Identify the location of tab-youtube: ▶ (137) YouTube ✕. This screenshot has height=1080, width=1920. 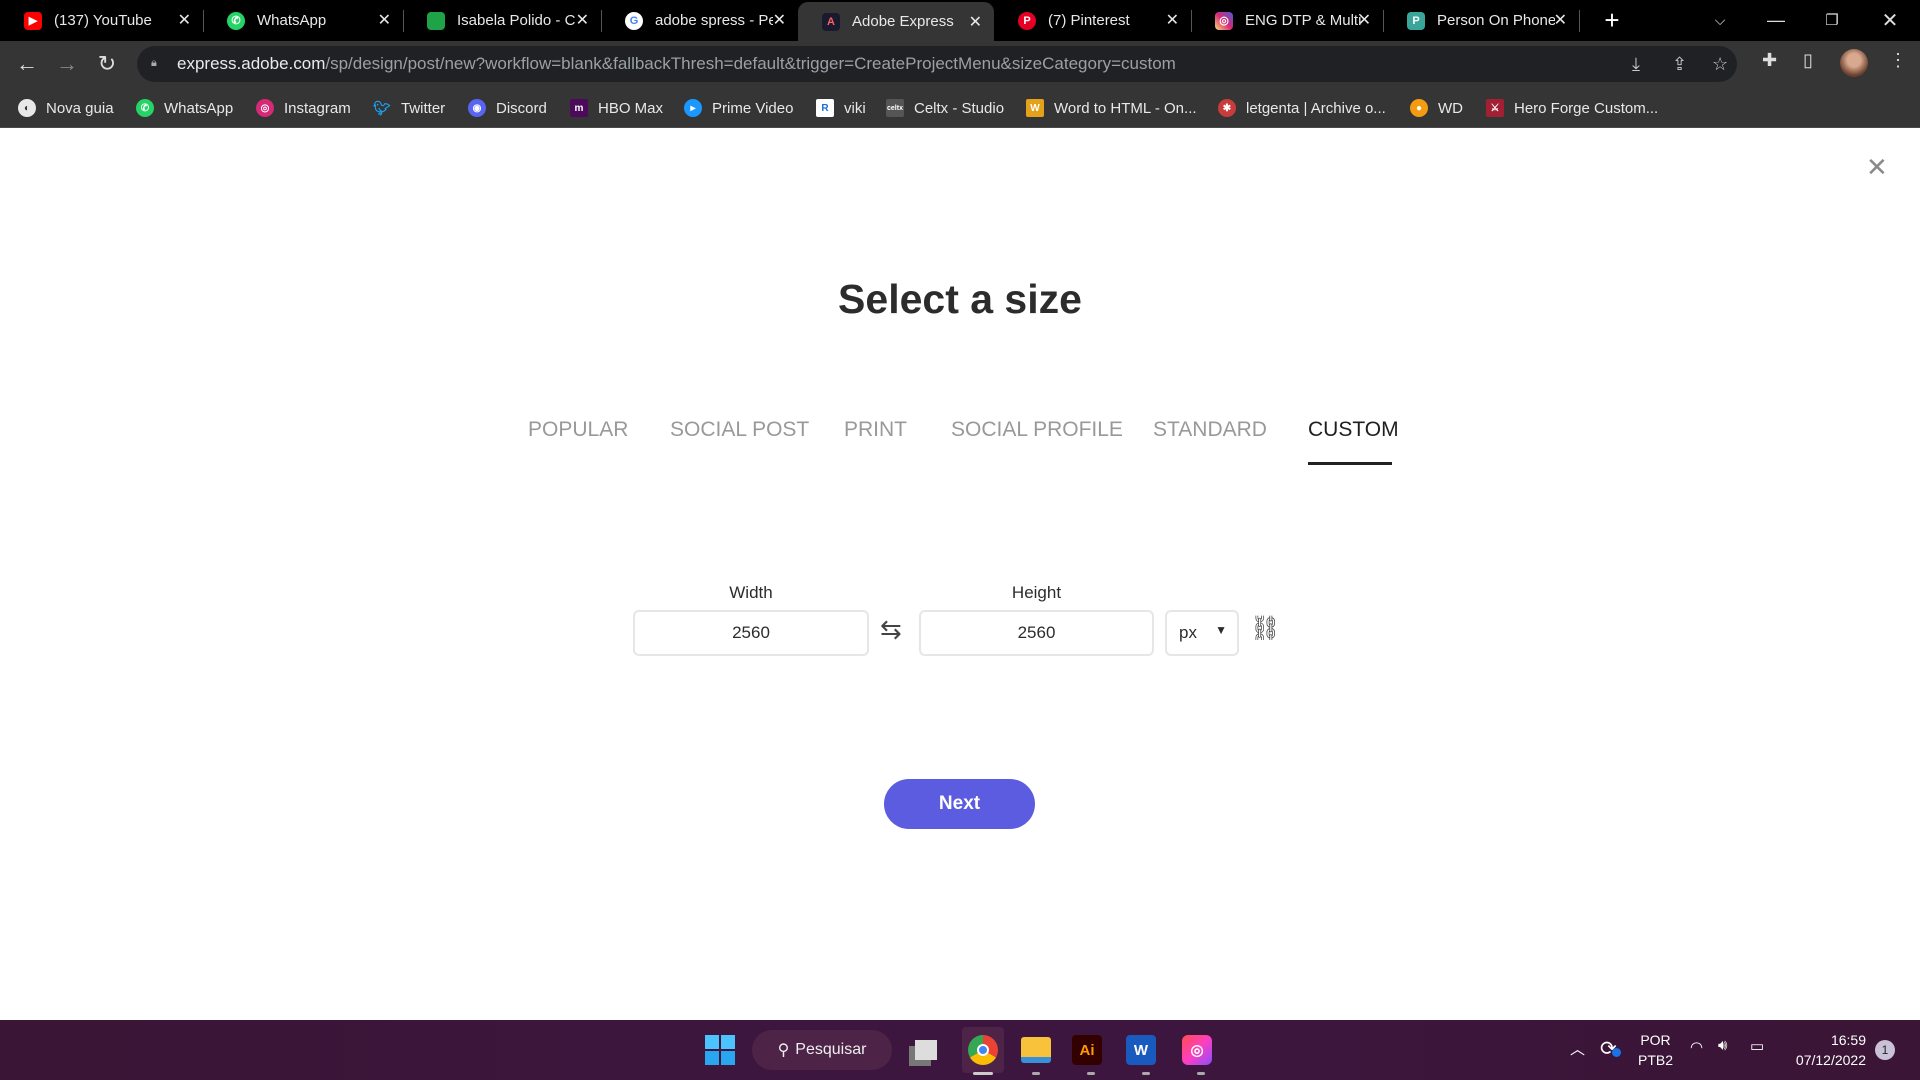
(101, 20).